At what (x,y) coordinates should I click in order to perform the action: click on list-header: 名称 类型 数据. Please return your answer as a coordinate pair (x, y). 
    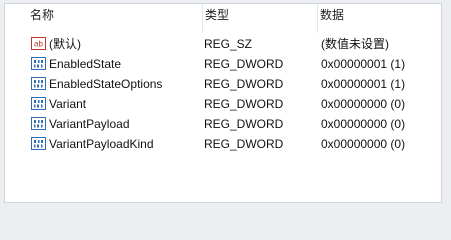
    Looking at the image, I should click on (223, 18).